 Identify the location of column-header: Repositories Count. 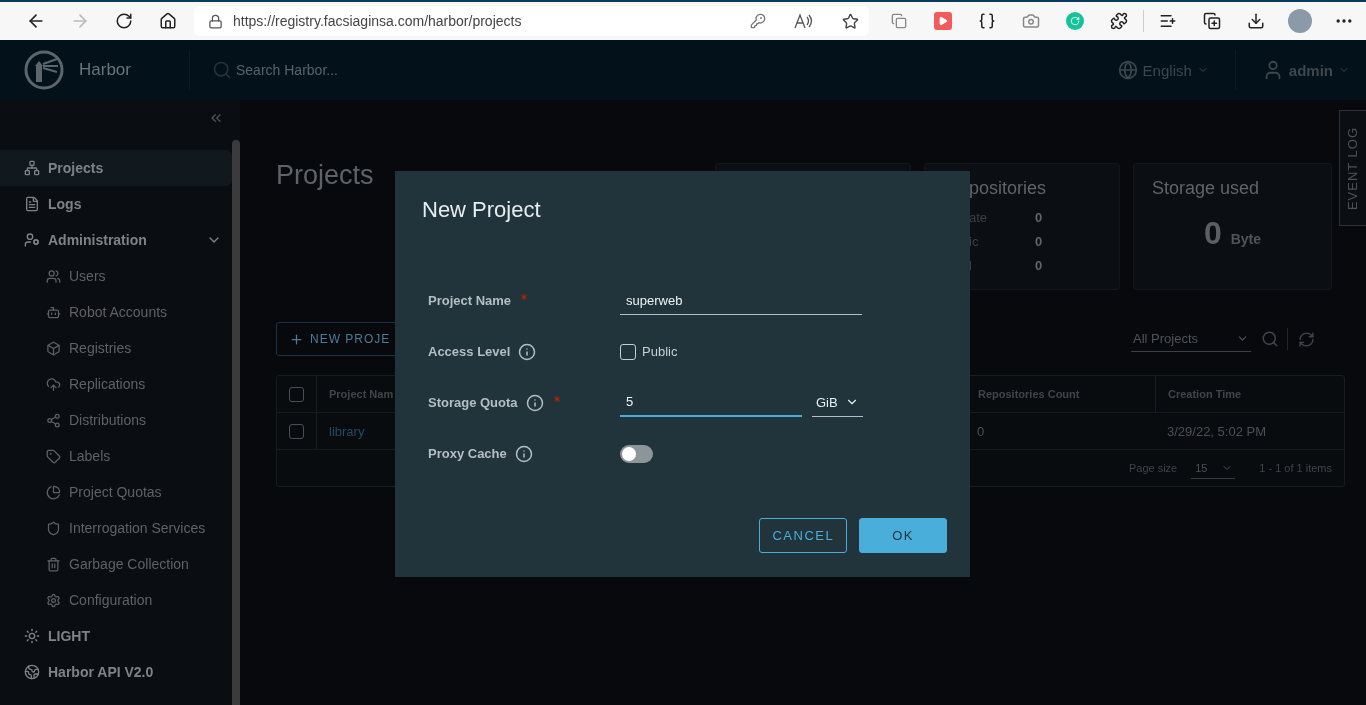
(1029, 394).